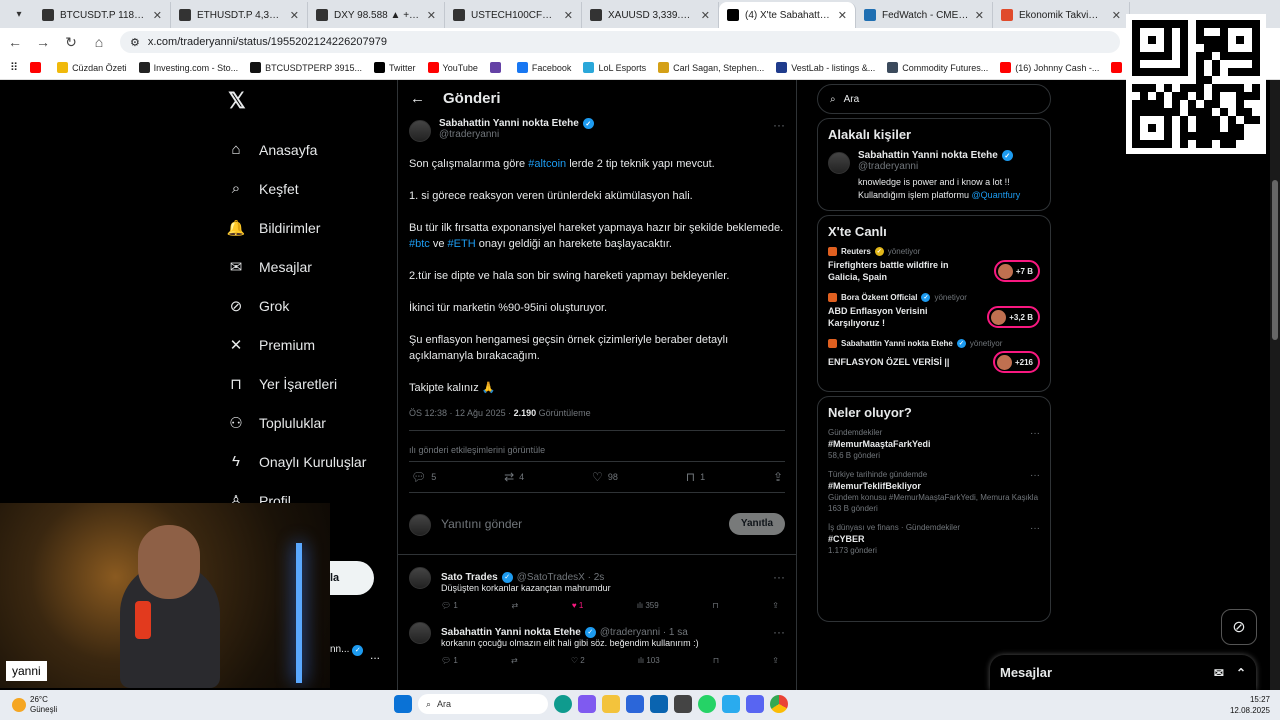 This screenshot has width=1280, height=720. Describe the element at coordinates (419, 244) in the screenshot. I see `hashtag-link: #btc` at that location.